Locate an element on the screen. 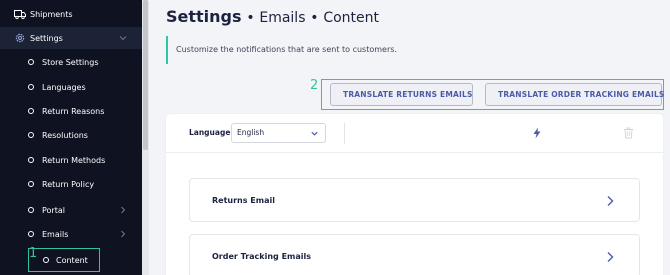  card-toolbar: Language English is located at coordinates (414, 133).